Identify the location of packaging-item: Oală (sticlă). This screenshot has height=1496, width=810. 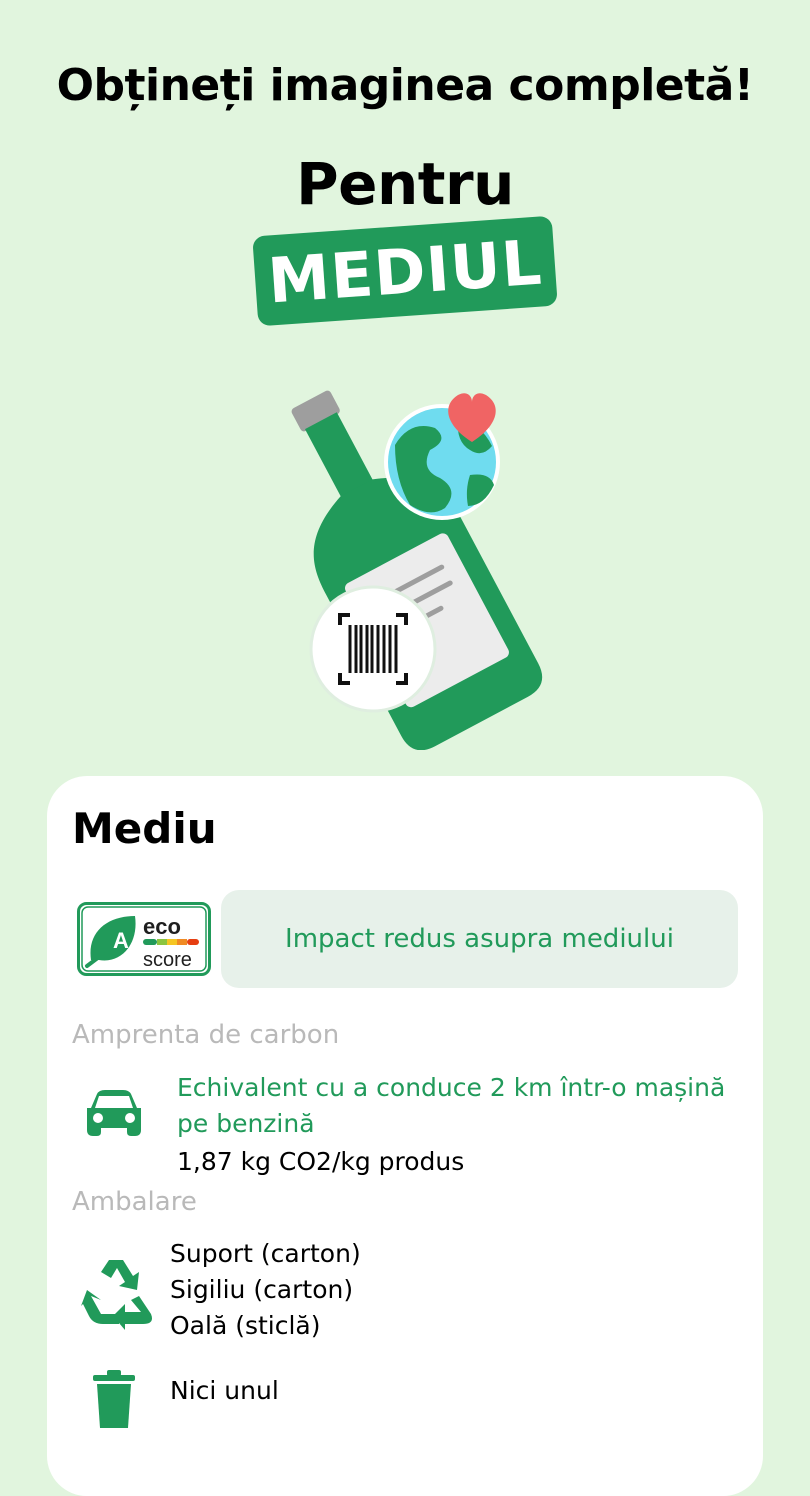
(245, 1325).